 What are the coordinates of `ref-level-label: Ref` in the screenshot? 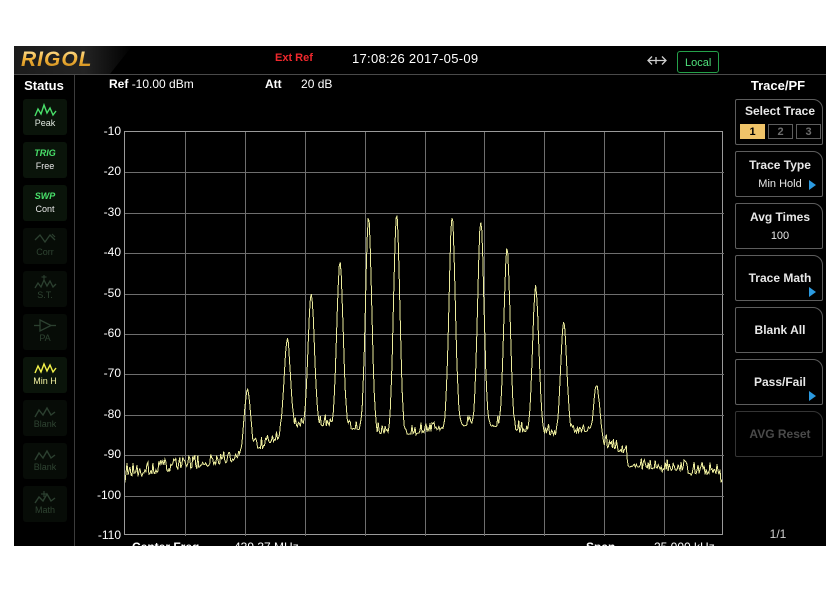 It's located at (119, 84).